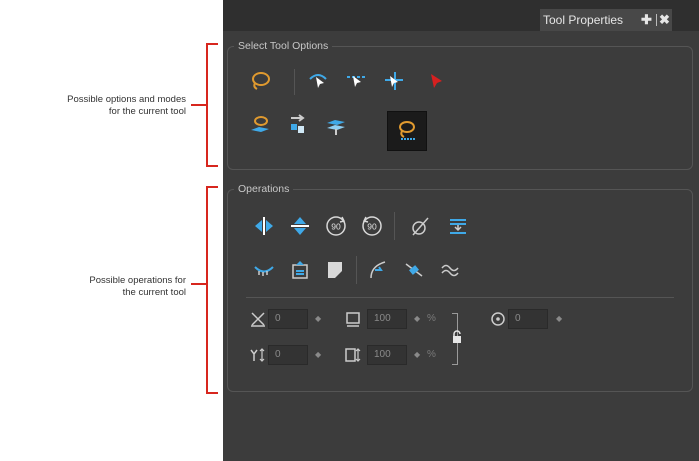  What do you see at coordinates (417, 355) in the screenshot?
I see `height-stepper: ◆` at bounding box center [417, 355].